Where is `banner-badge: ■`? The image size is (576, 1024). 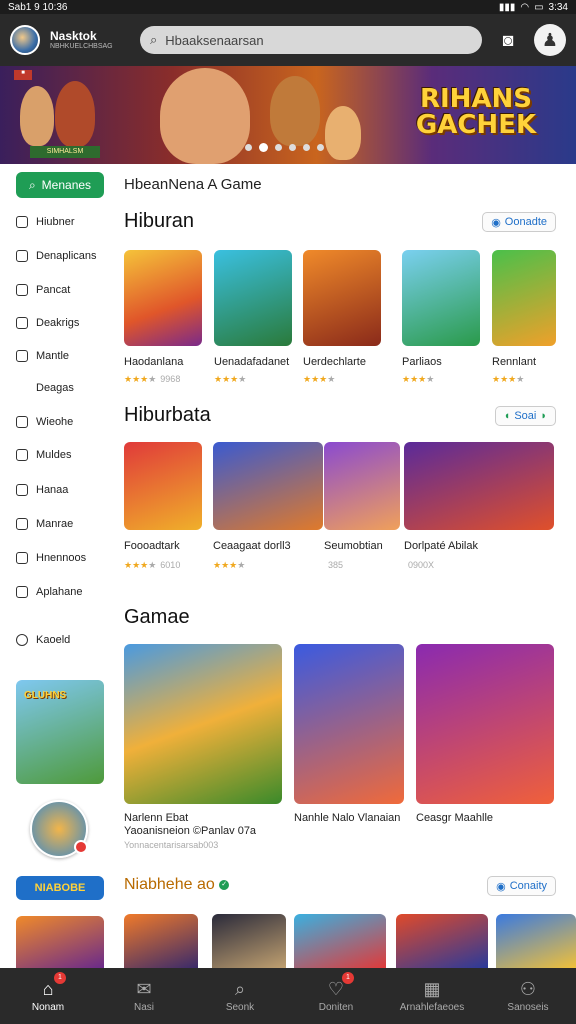
banner-badge: ■ is located at coordinates (23, 75).